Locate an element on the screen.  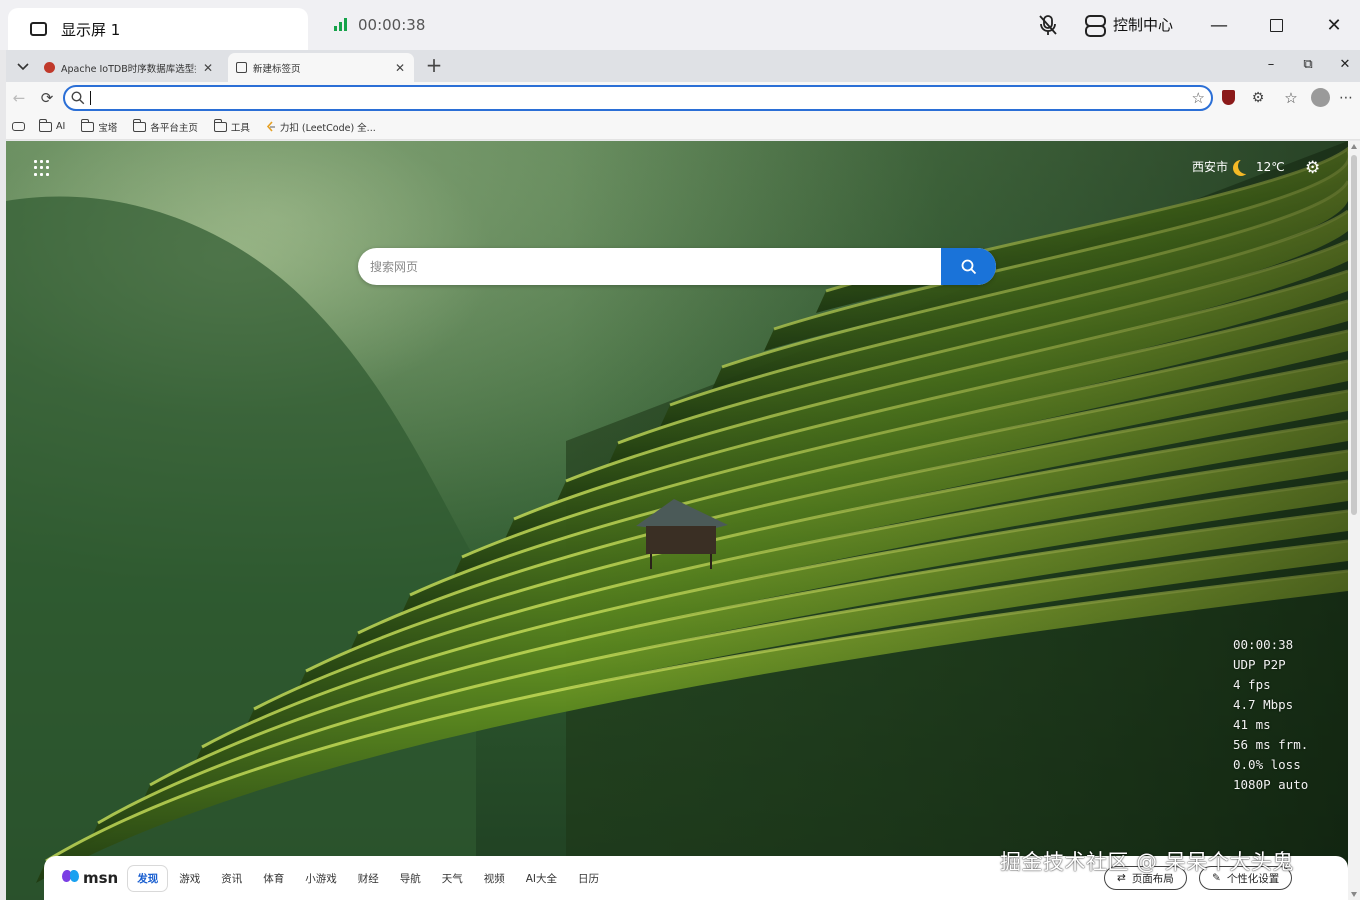
control-center-icon is located at coordinates (1095, 25).